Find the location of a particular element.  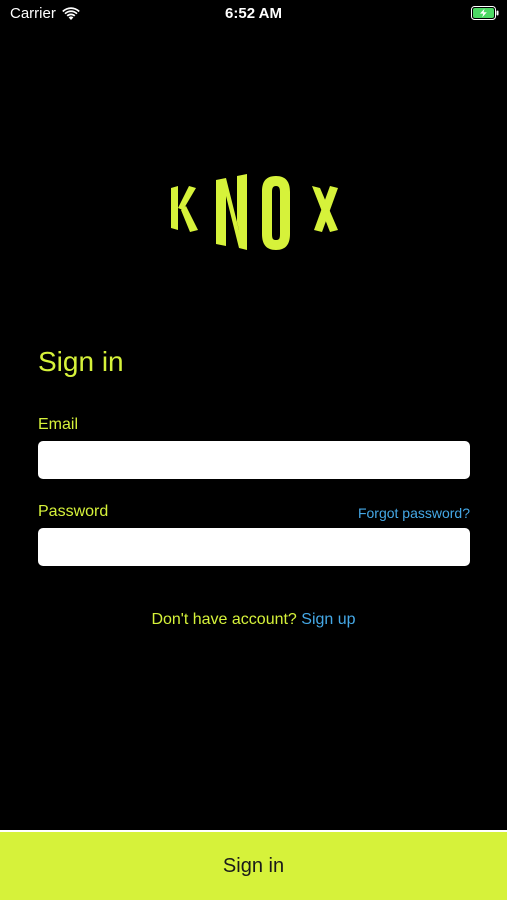

signin-button: Sign in is located at coordinates (253, 866).